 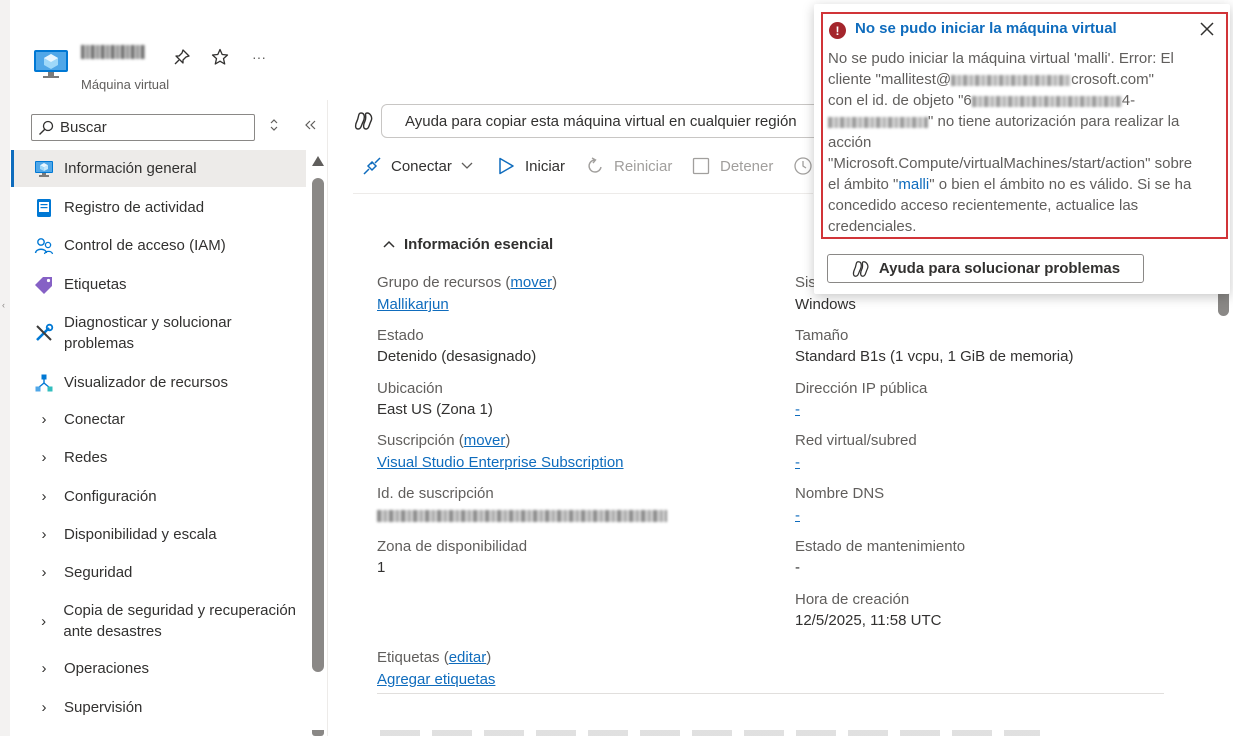 I want to click on essentials-toggle: Información esencial, so click(x=467, y=244).